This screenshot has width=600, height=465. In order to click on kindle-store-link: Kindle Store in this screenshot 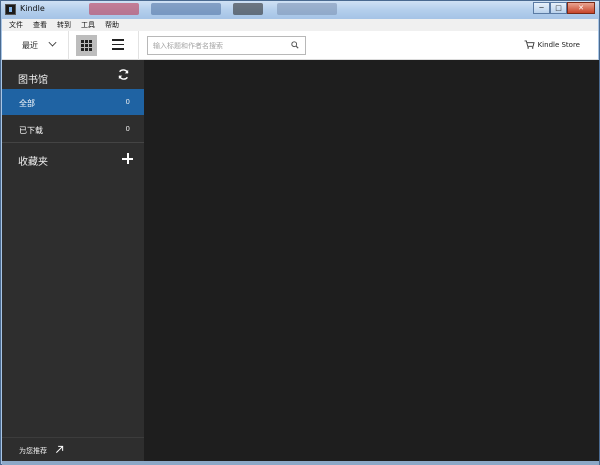, I will do `click(552, 44)`.